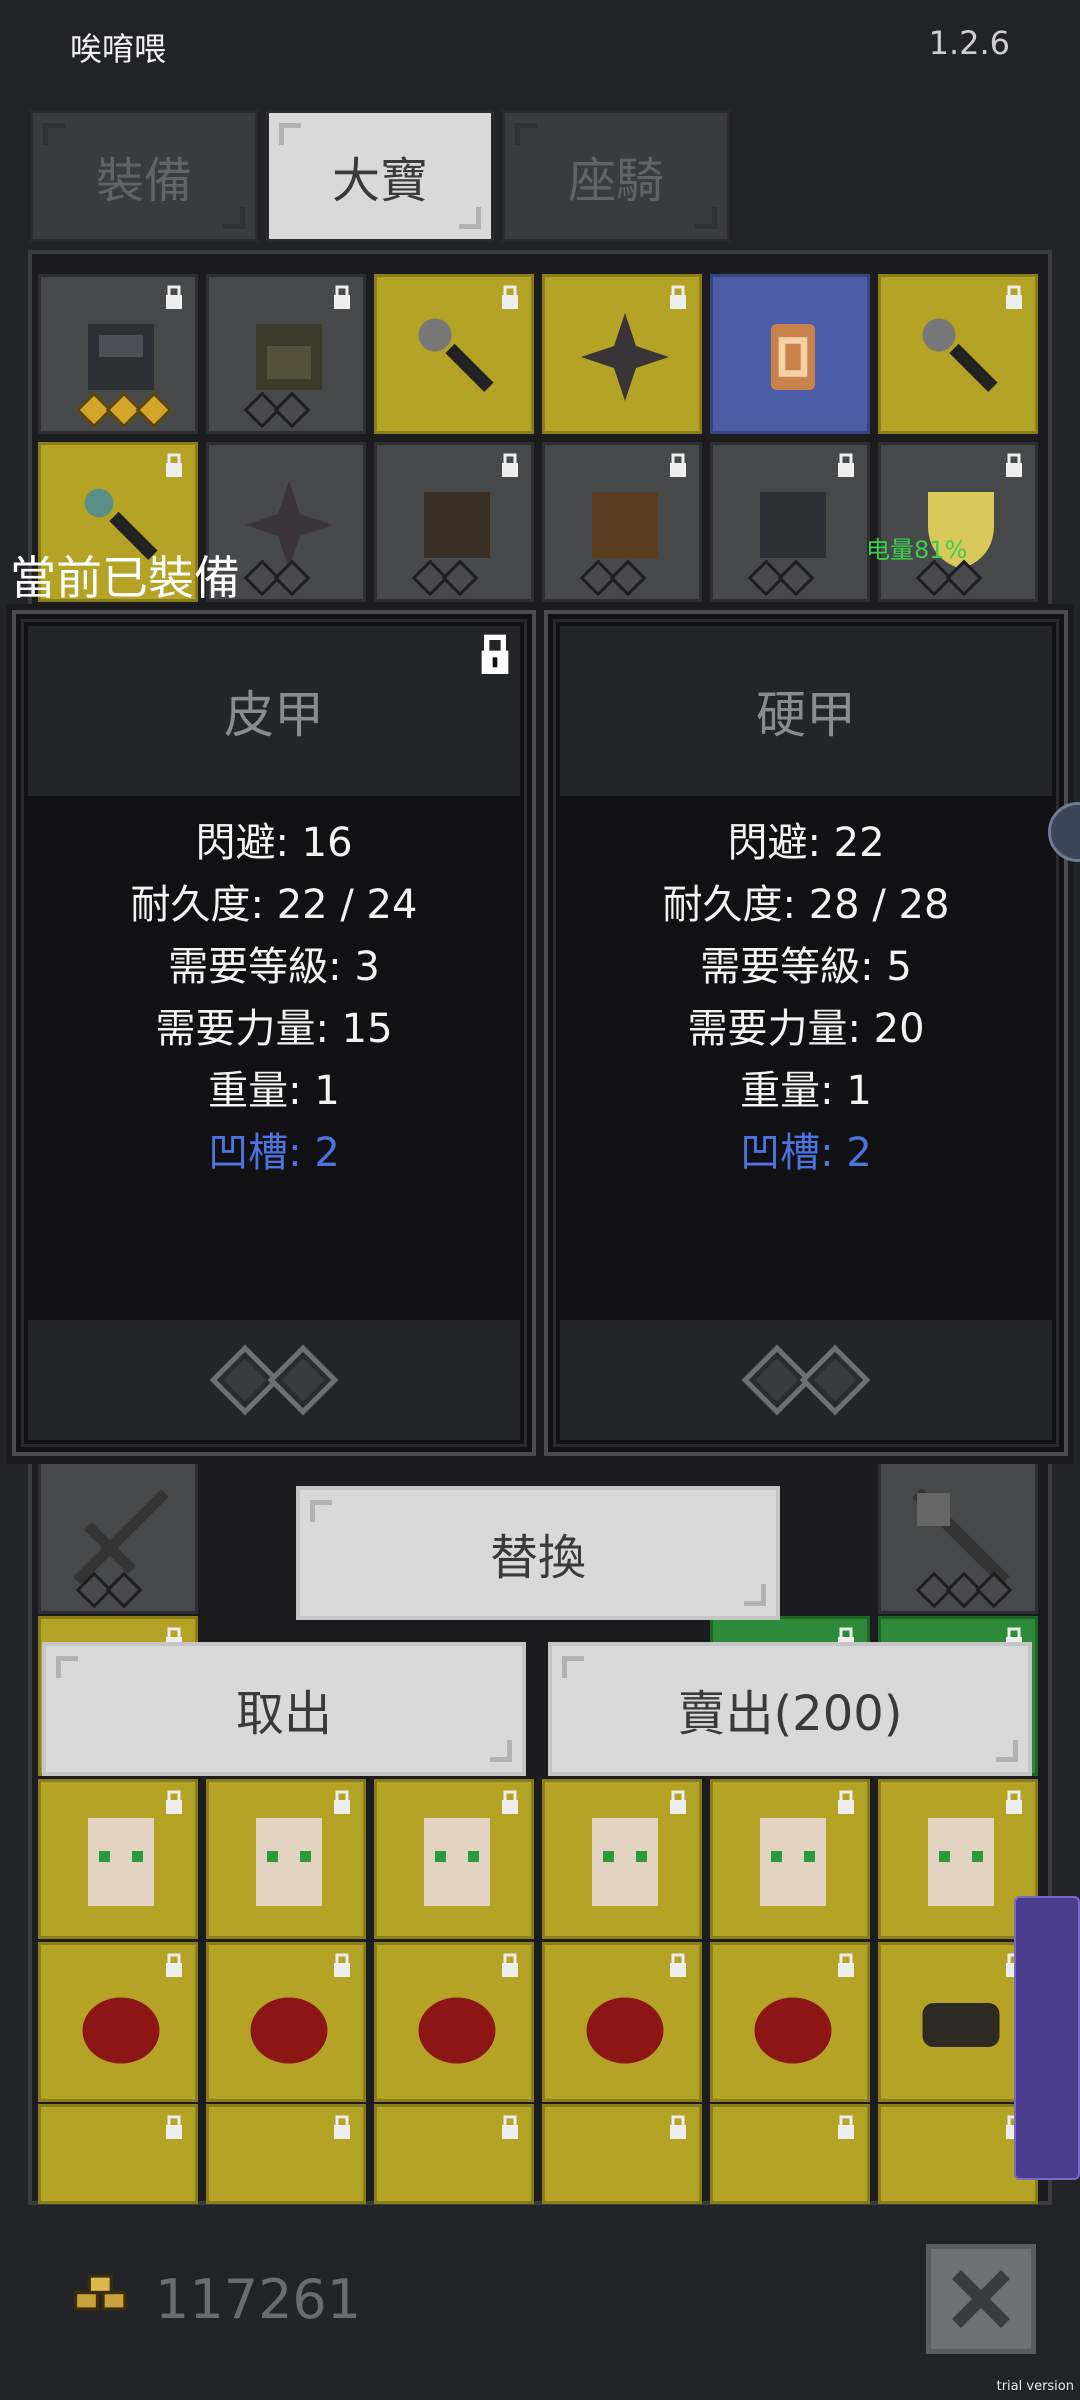 The height and width of the screenshot is (2400, 1080). I want to click on tab-equipment: 裝備, so click(144, 176).